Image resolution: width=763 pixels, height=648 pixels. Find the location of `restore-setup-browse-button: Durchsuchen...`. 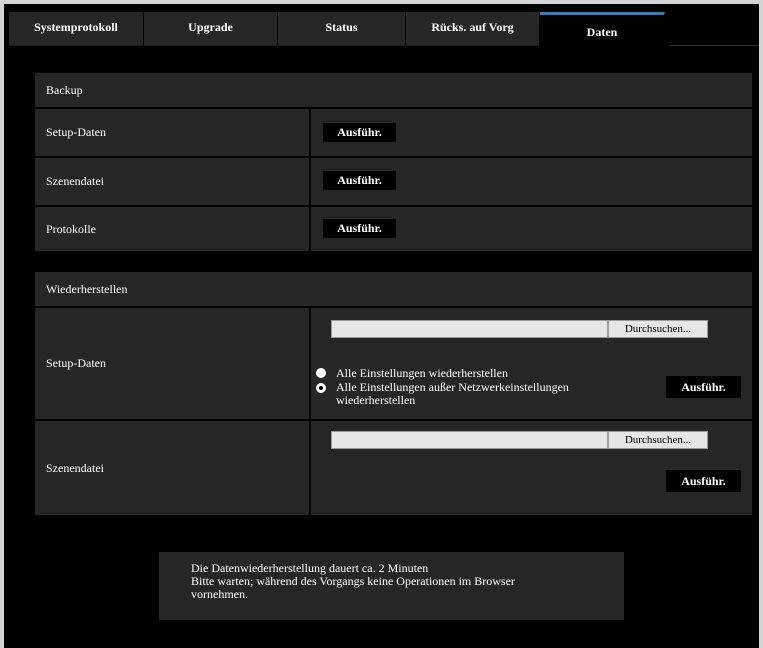

restore-setup-browse-button: Durchsuchen... is located at coordinates (658, 329).